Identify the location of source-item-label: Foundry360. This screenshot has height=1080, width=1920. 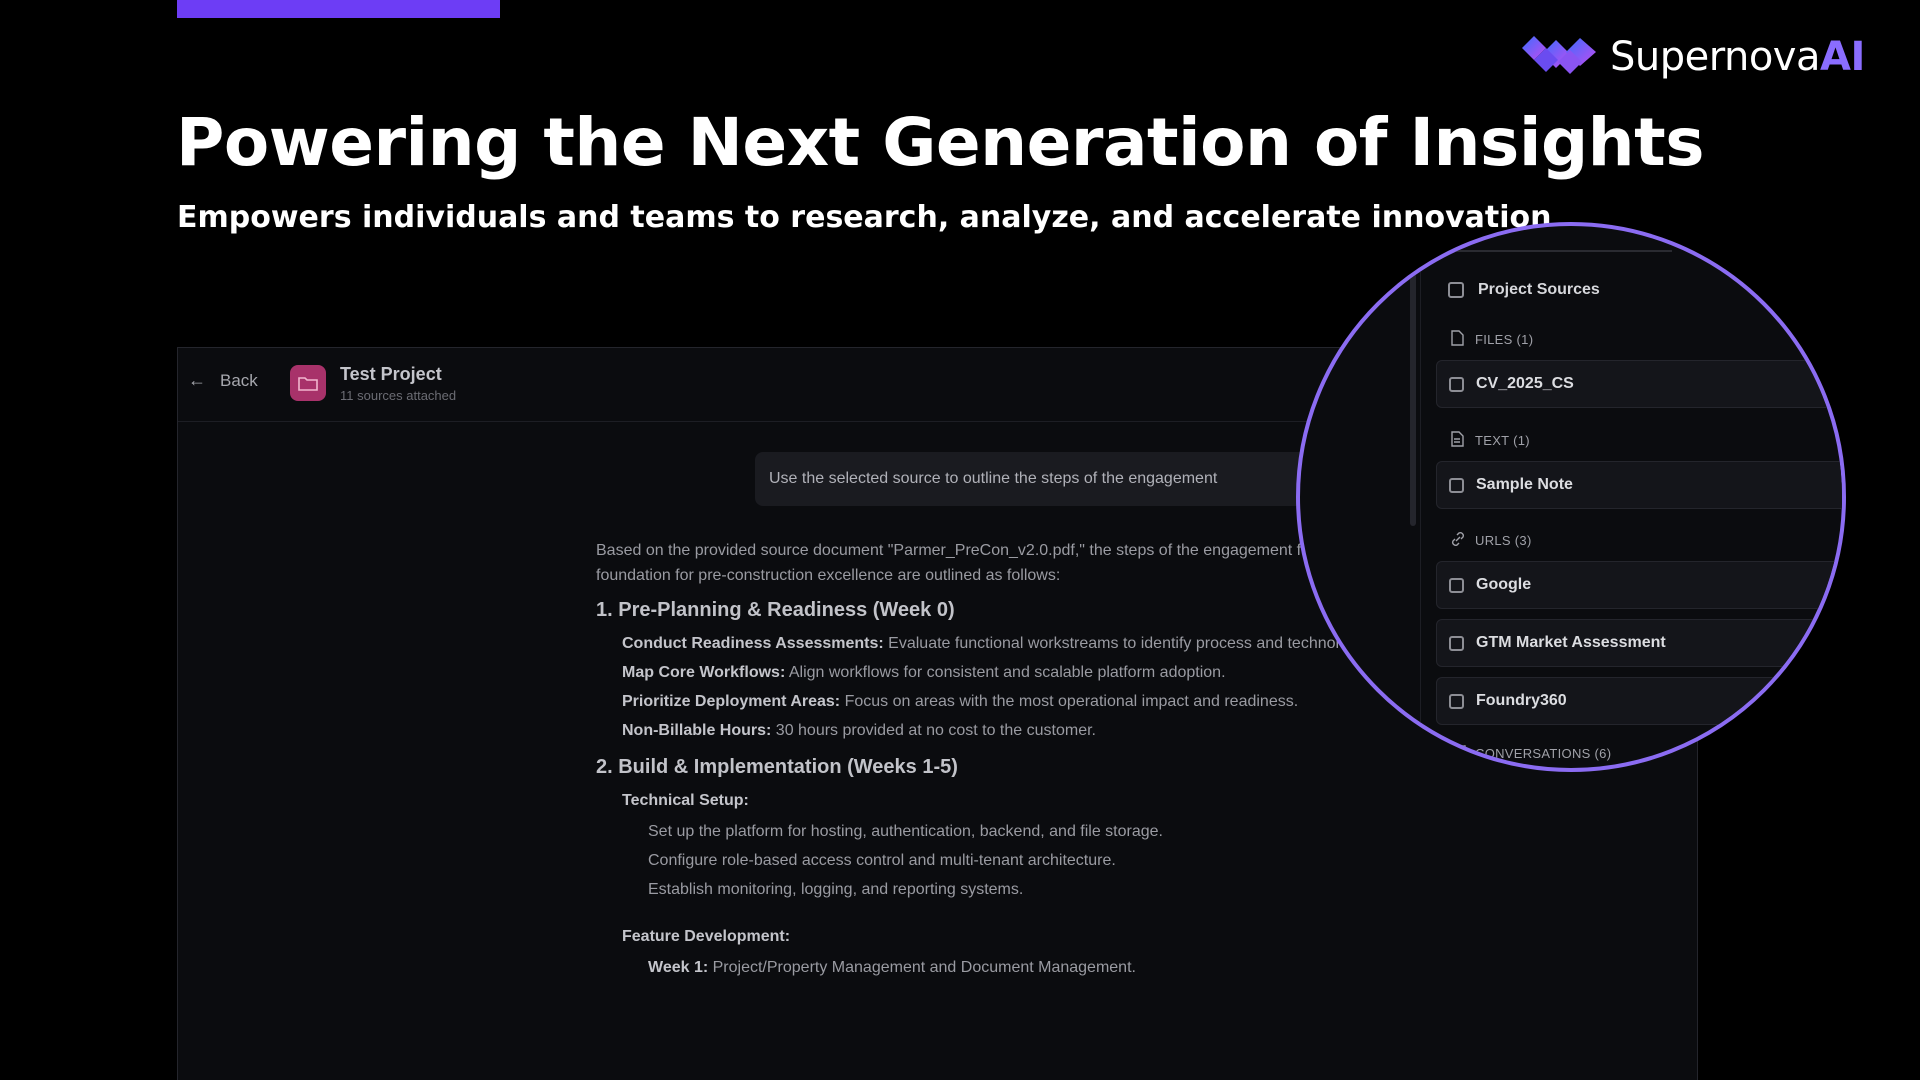
(1521, 700).